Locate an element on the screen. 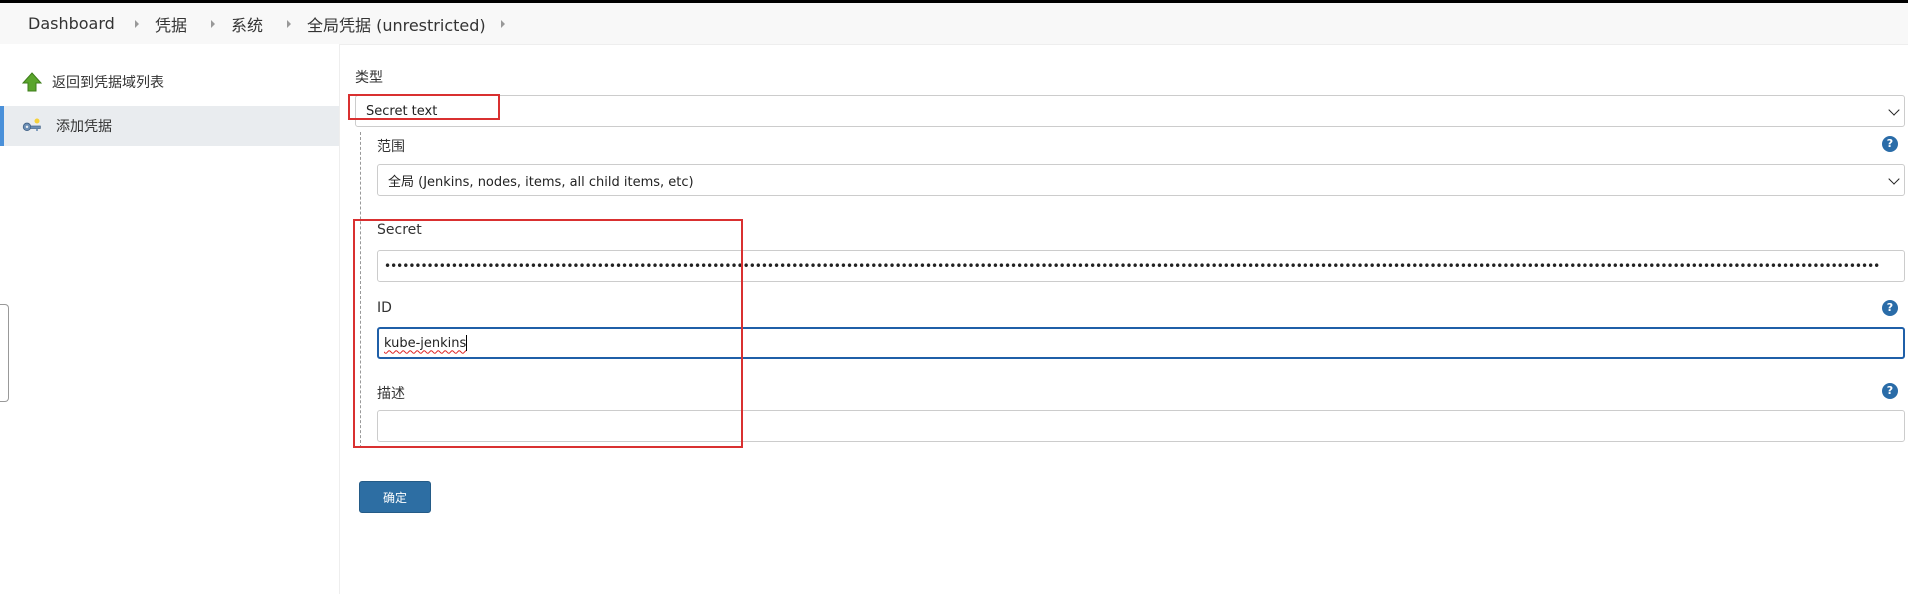  annotation-box-kind is located at coordinates (424, 107).